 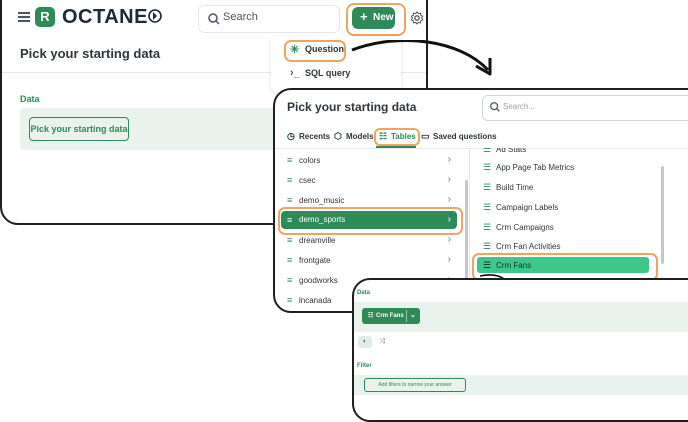 What do you see at coordinates (328, 73) in the screenshot?
I see `menu-item-label: SQL query` at bounding box center [328, 73].